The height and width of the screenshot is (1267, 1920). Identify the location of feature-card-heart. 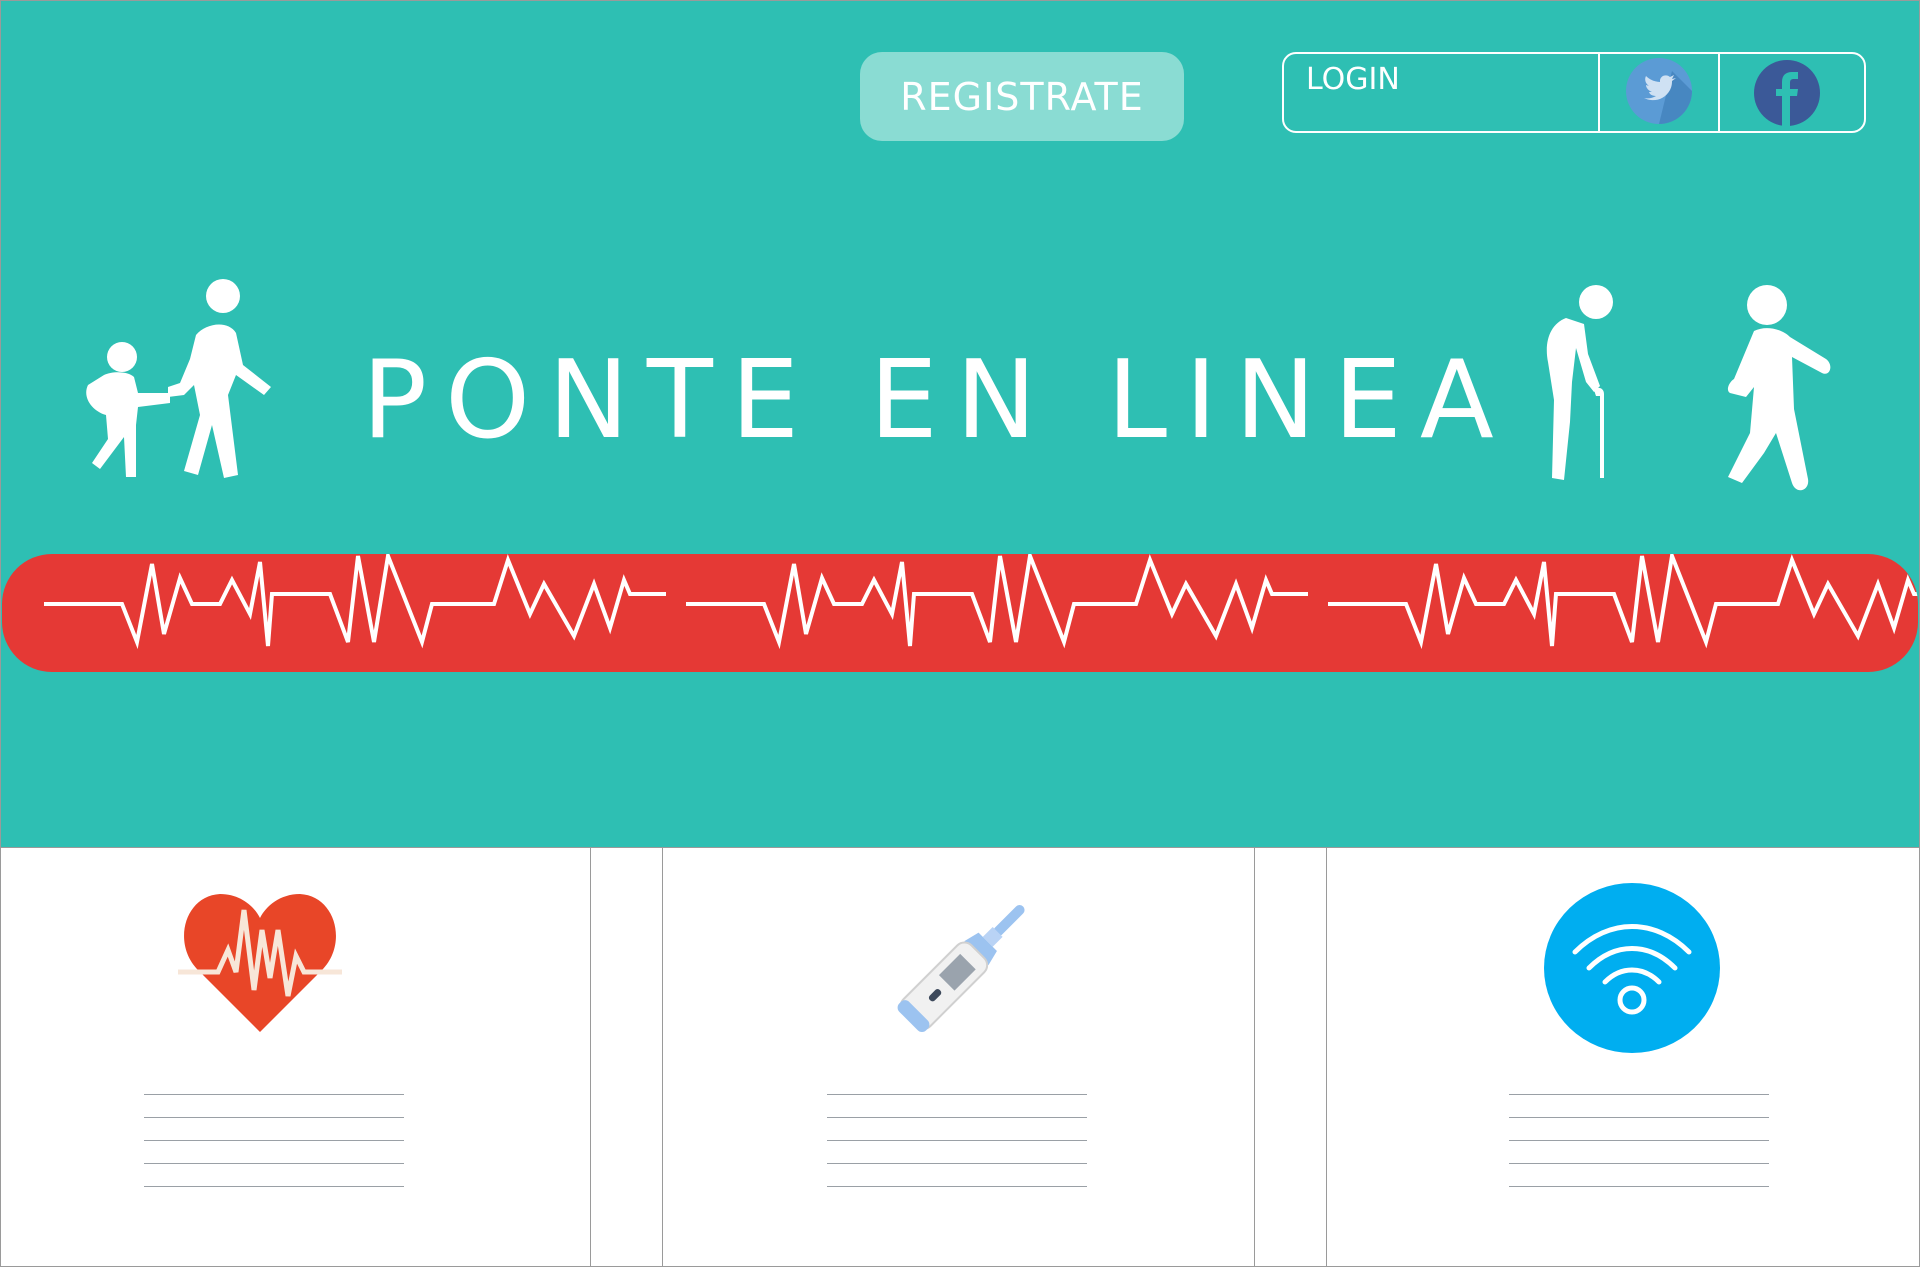
(295, 1057).